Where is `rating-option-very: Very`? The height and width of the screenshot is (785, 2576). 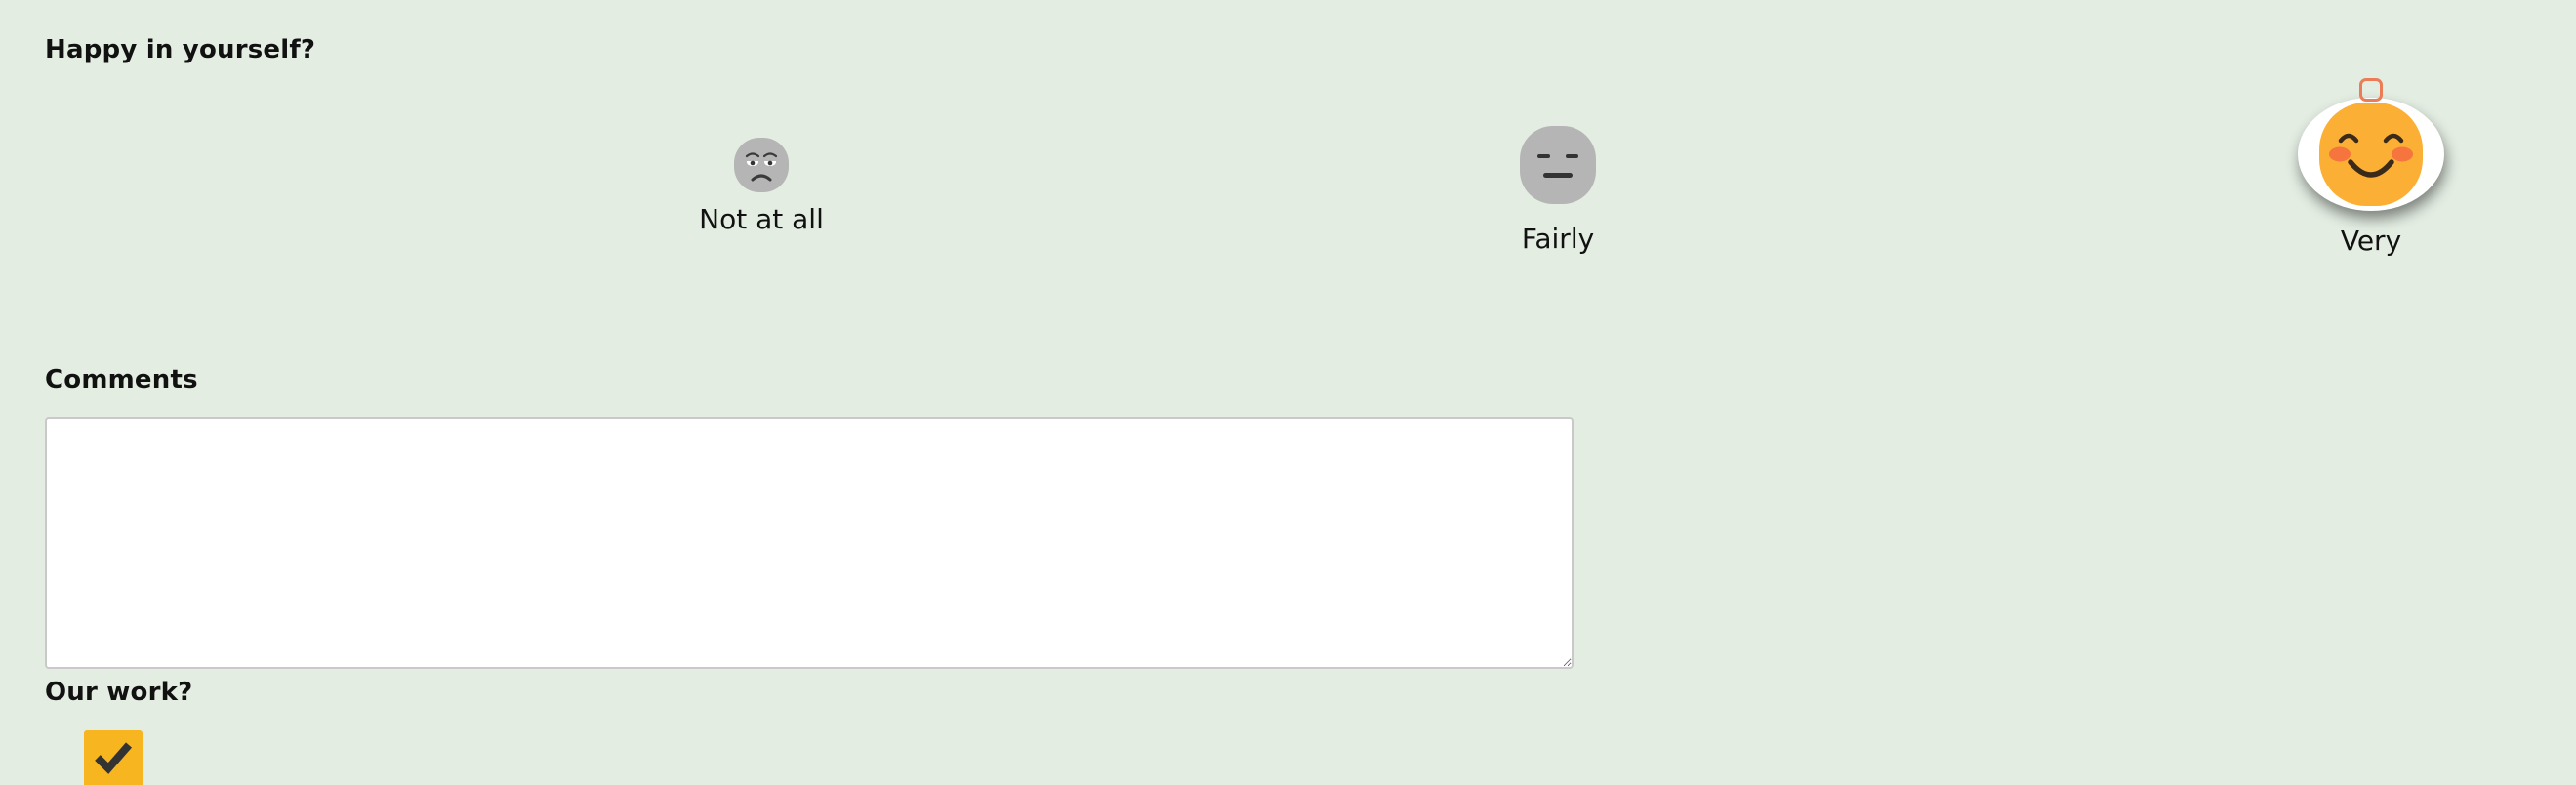 rating-option-very: Very is located at coordinates (2371, 167).